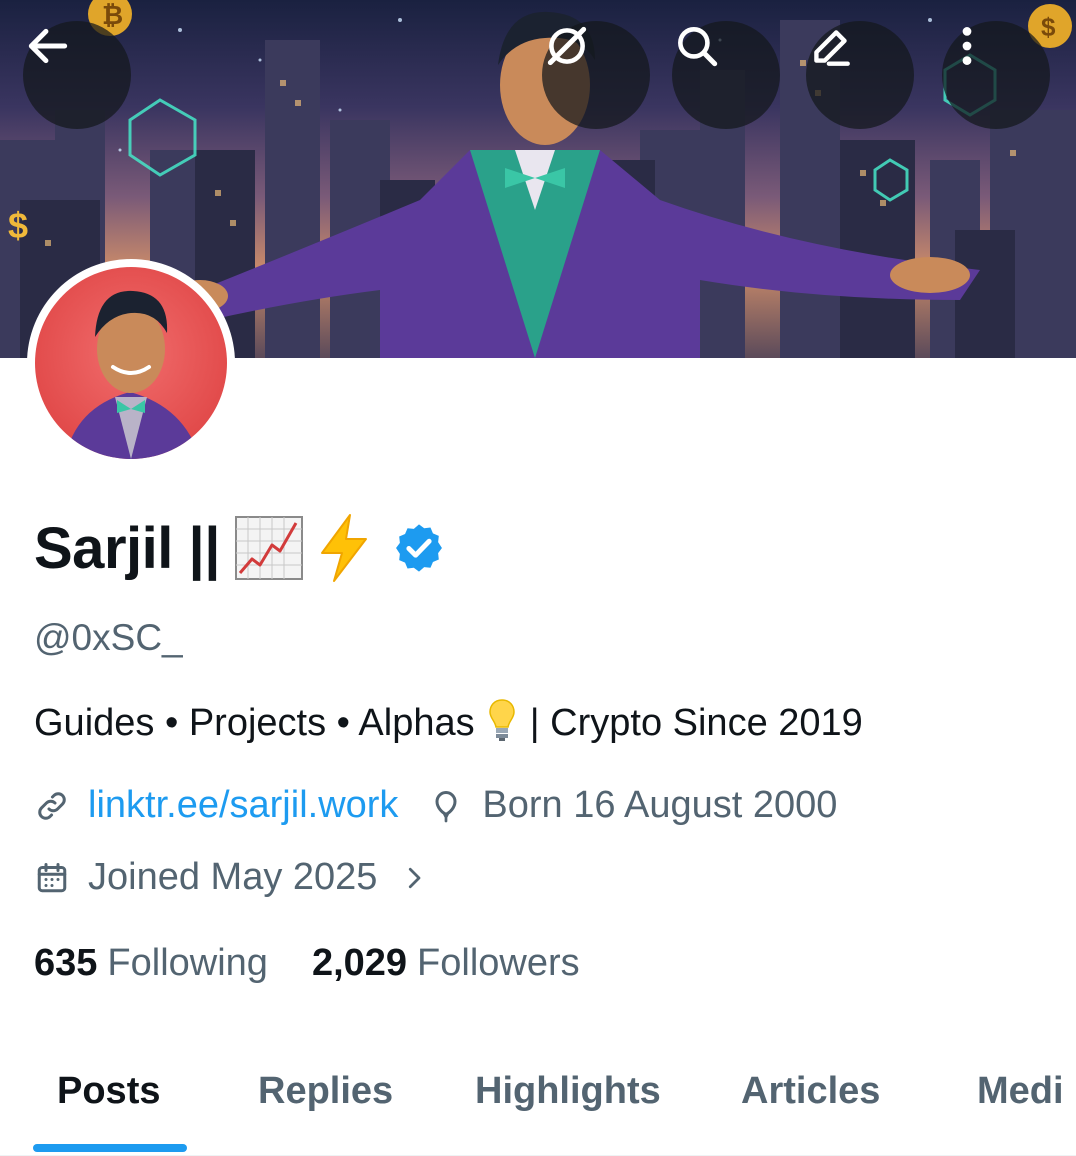 Image resolution: width=1076 pixels, height=1156 pixels. What do you see at coordinates (660, 805) in the screenshot?
I see `birthday-text: Born 16 August 2000` at bounding box center [660, 805].